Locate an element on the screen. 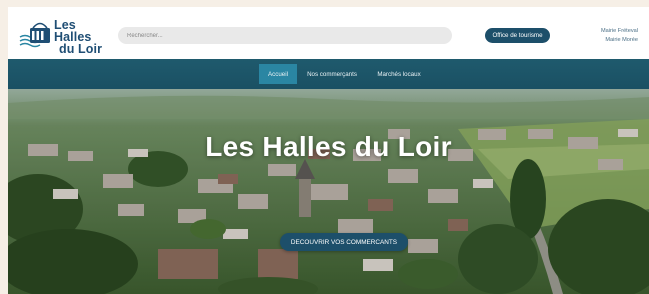  nav-item-accueil: Accueil is located at coordinates (278, 74).